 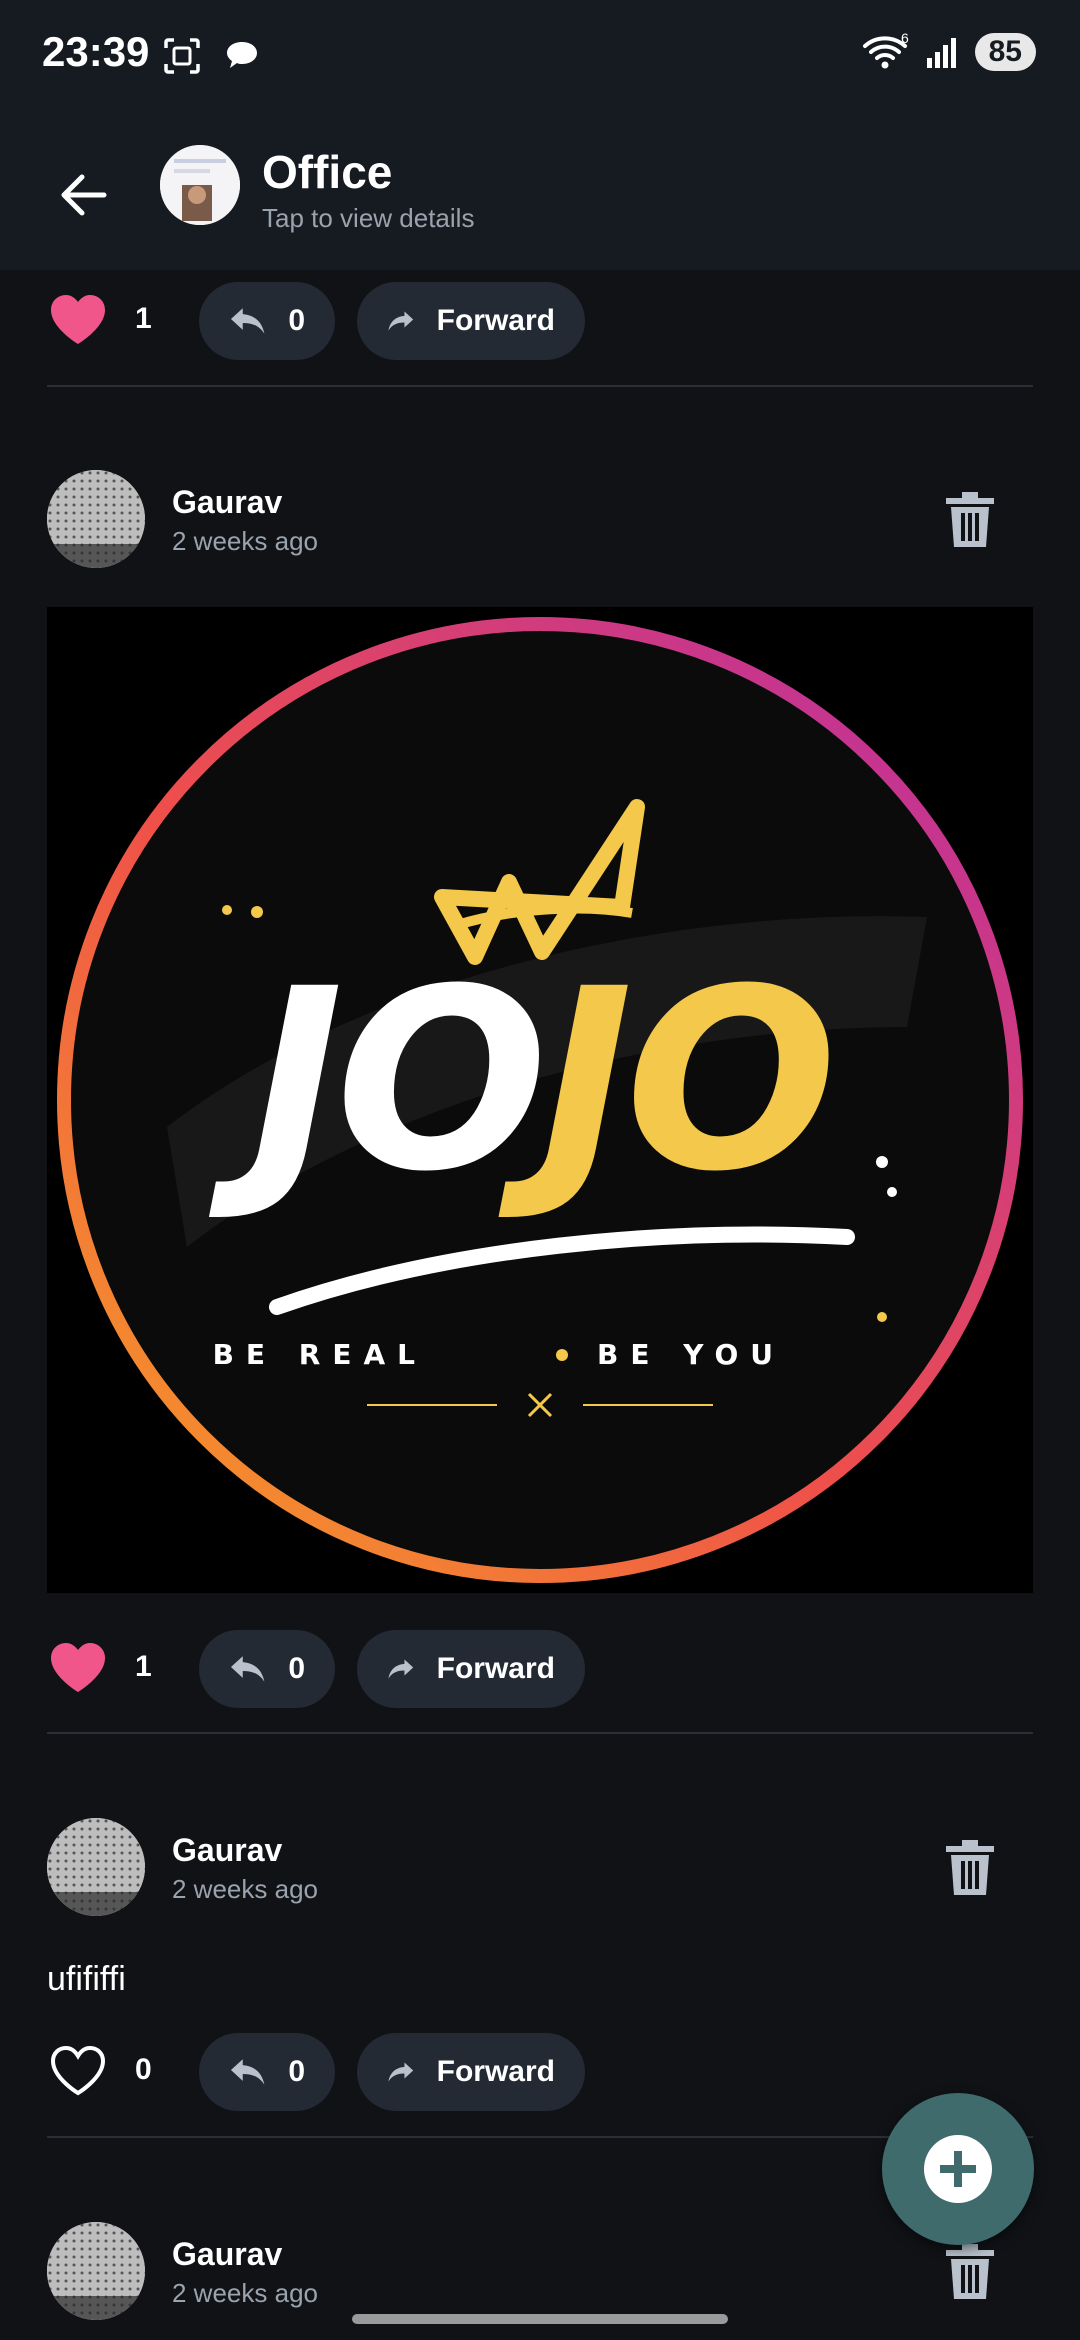 What do you see at coordinates (540, 192) in the screenshot?
I see `app-bar: Office Tap to view details` at bounding box center [540, 192].